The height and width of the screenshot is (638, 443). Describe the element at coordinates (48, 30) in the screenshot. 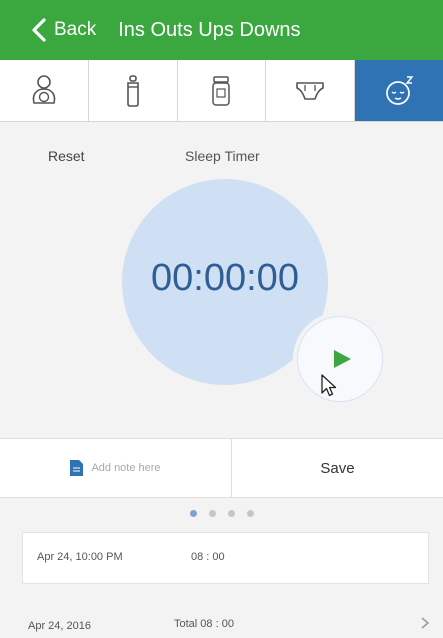

I see `back-button: Back` at that location.